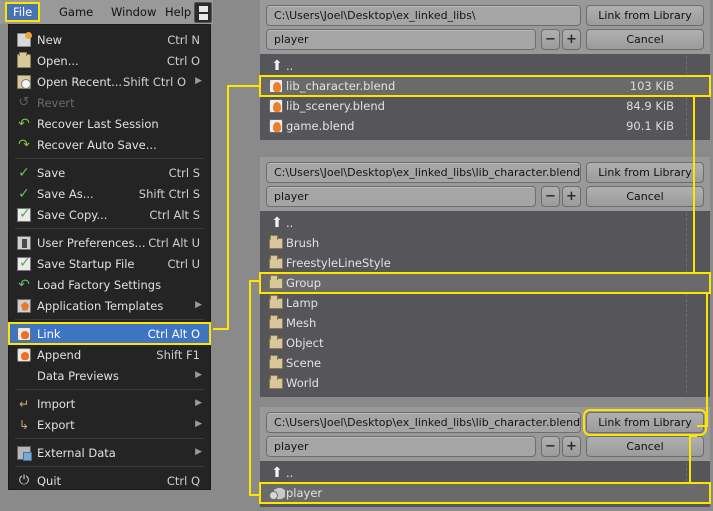 The width and height of the screenshot is (713, 511). Describe the element at coordinates (485, 106) in the screenshot. I see `file-list-item: lib_scenery.blend 84.9 KiB` at that location.